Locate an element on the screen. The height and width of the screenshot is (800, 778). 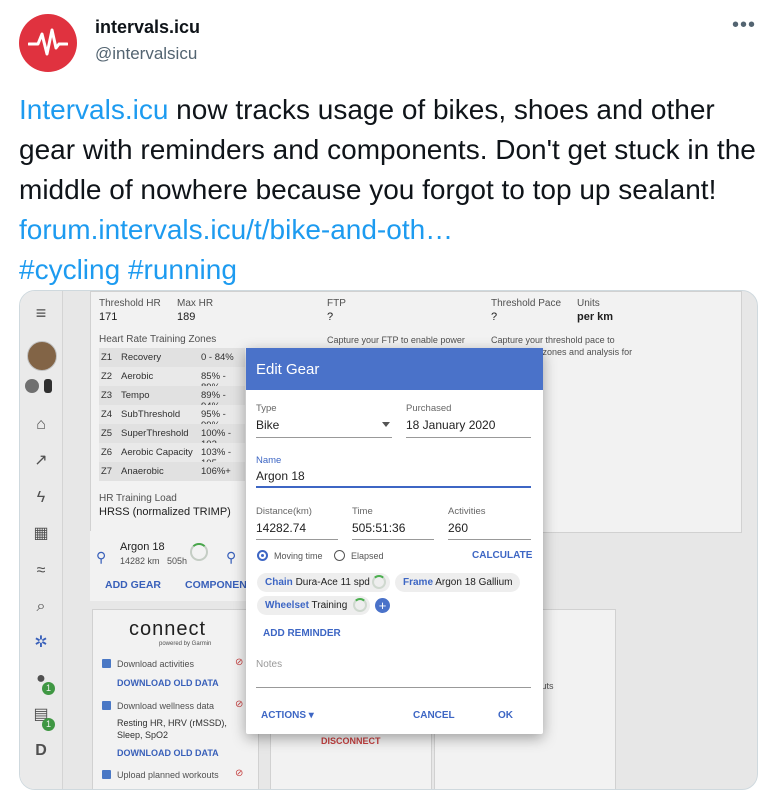
time-input: 505:51:36 is located at coordinates (378, 528).